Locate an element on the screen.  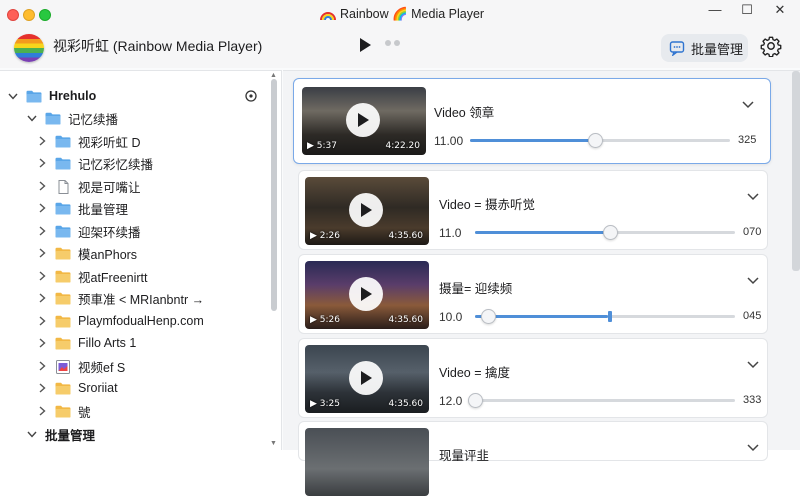
window-title: Rainbow 🌈 Media Player is located at coordinates (402, 14).